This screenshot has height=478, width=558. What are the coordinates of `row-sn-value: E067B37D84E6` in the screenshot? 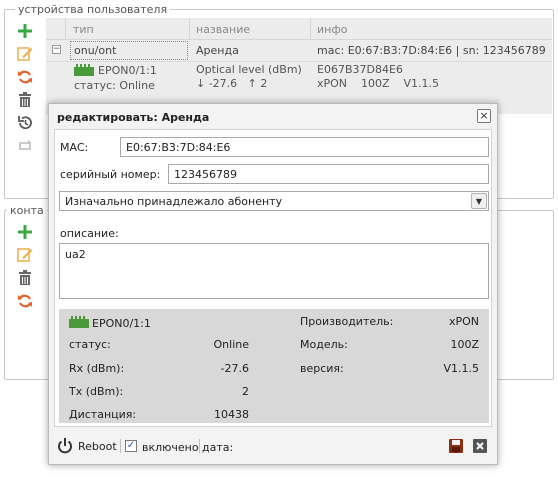 It's located at (360, 69).